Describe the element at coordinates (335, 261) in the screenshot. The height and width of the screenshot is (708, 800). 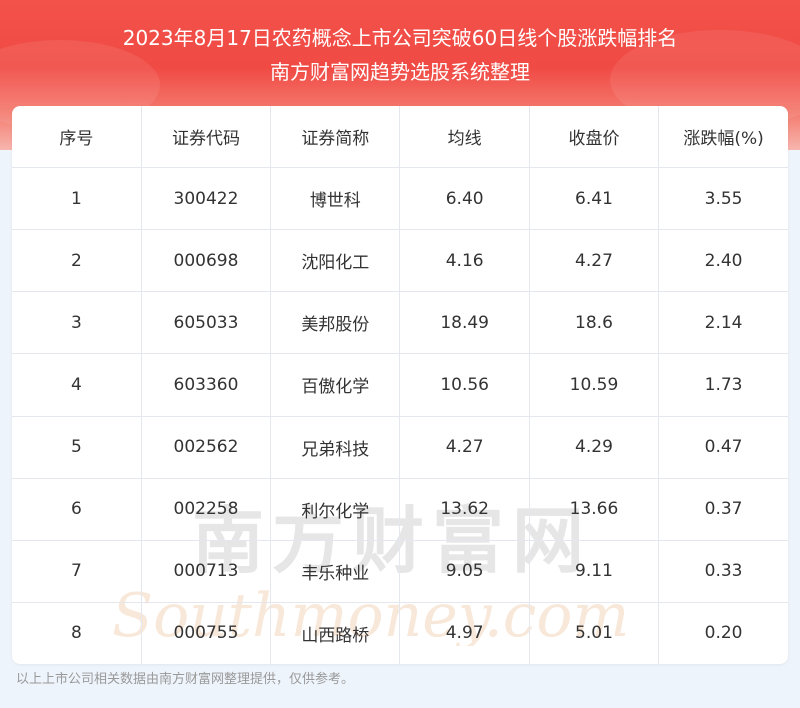
I see `name-cell: 沈阳化工` at that location.